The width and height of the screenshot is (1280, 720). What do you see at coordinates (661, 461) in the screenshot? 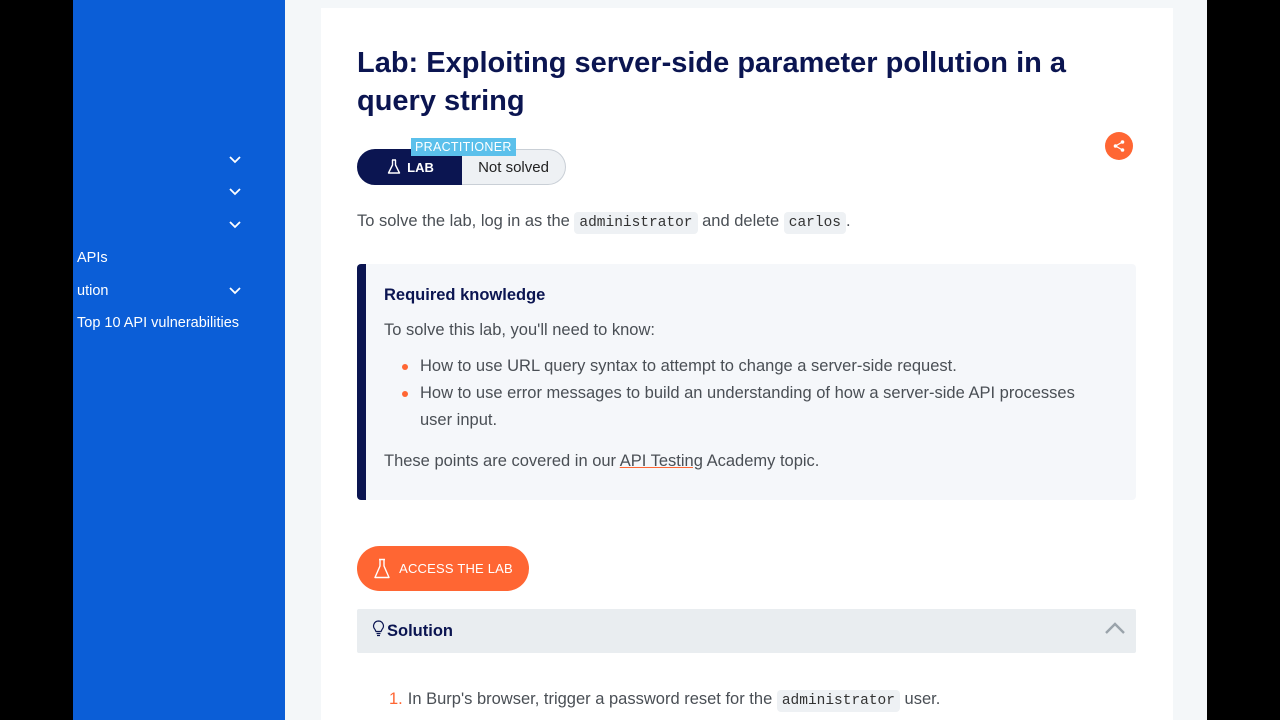
I see `api-testing-link: API Testing` at bounding box center [661, 461].